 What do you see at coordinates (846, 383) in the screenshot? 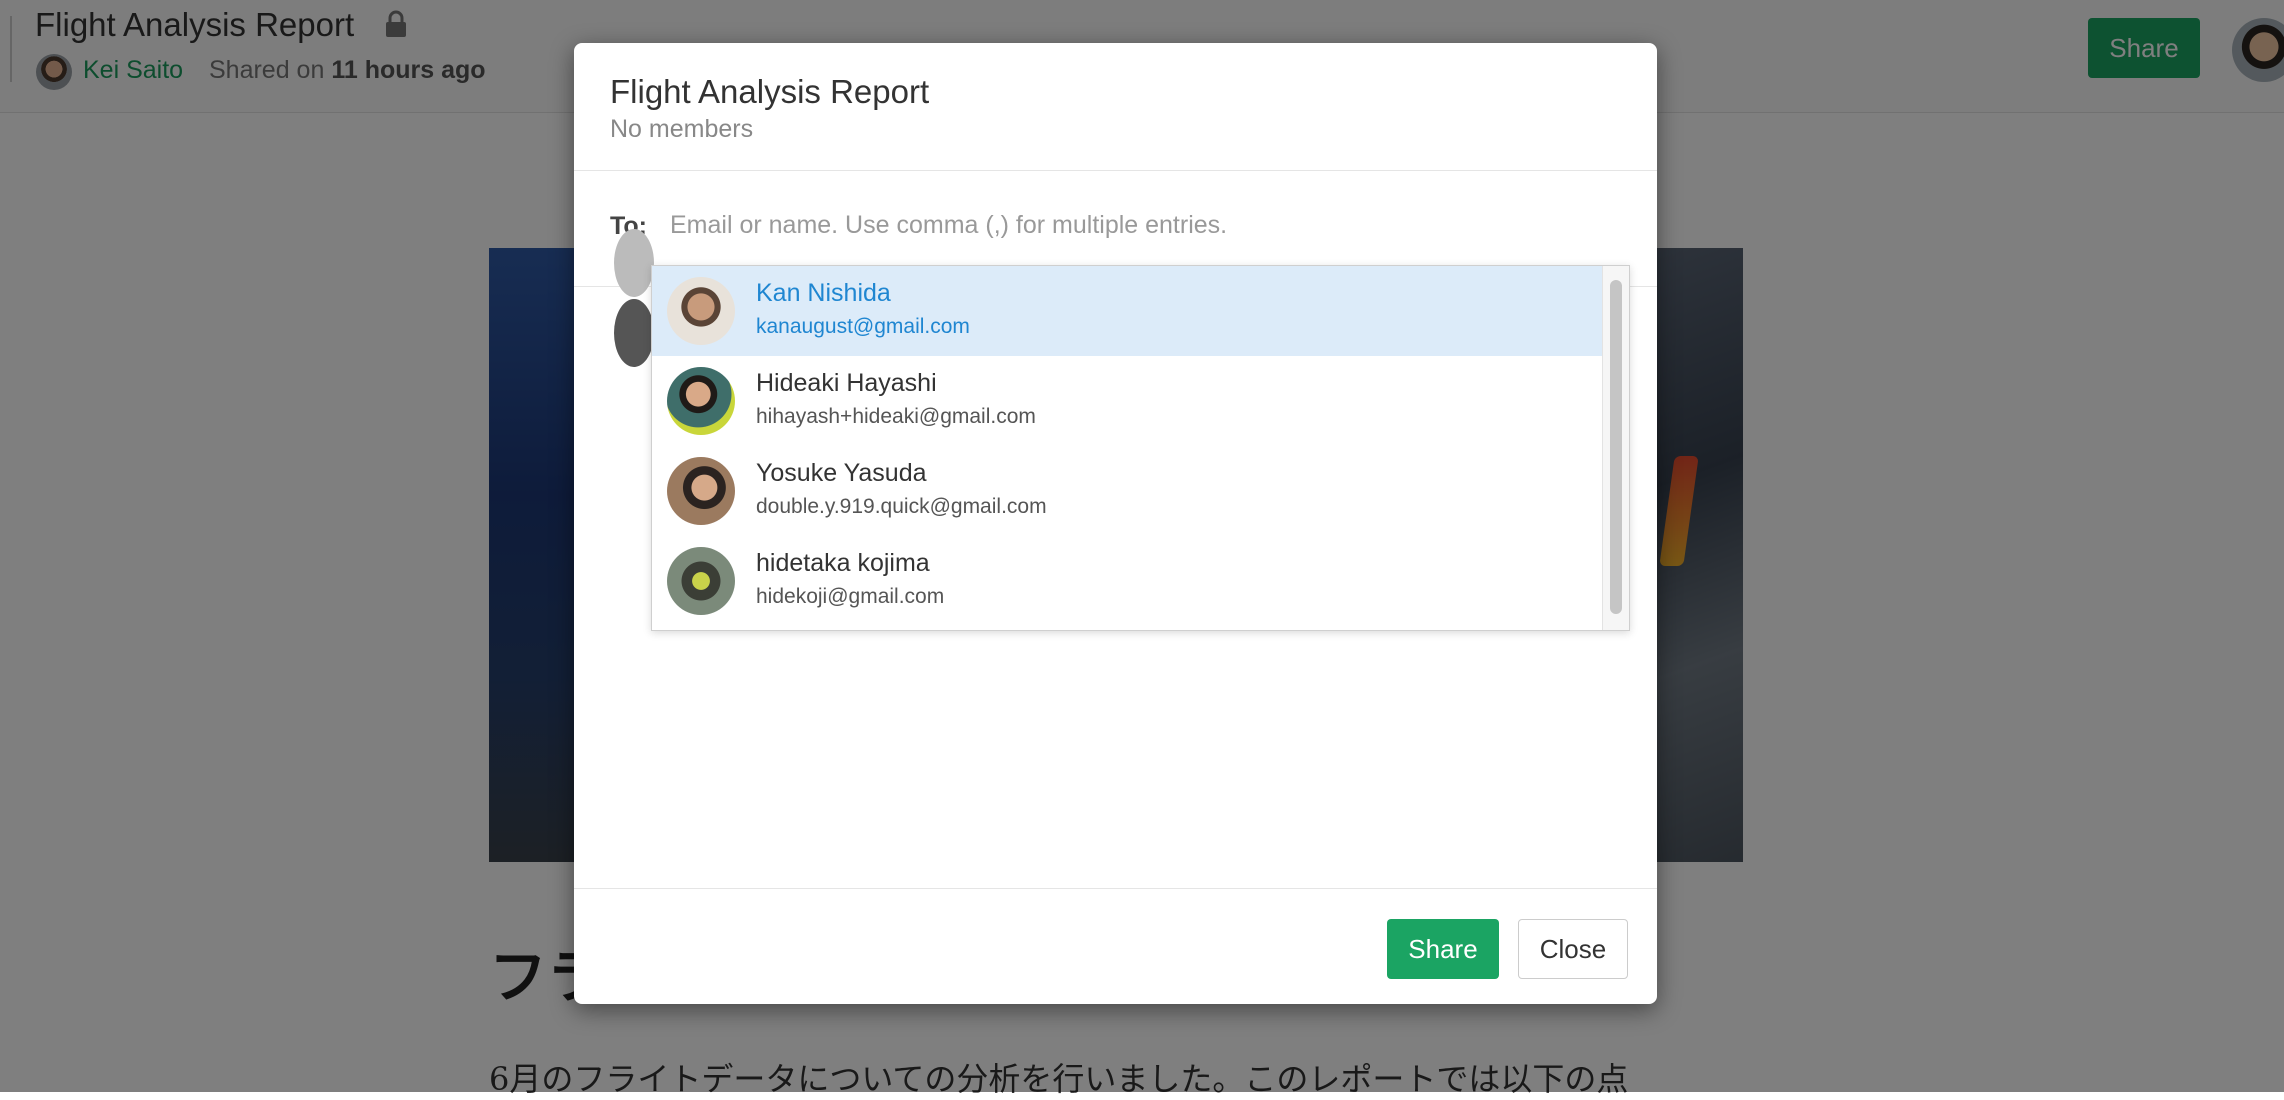
I see `suggestion-name: Hideaki Hayashi` at bounding box center [846, 383].